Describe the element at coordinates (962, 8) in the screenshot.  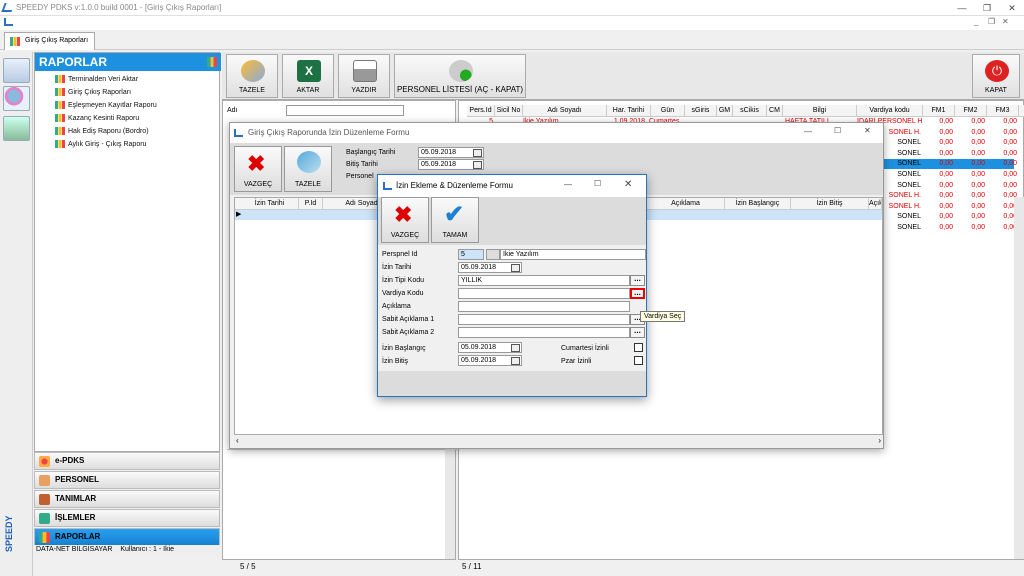
I see `minimize-button: —` at that location.